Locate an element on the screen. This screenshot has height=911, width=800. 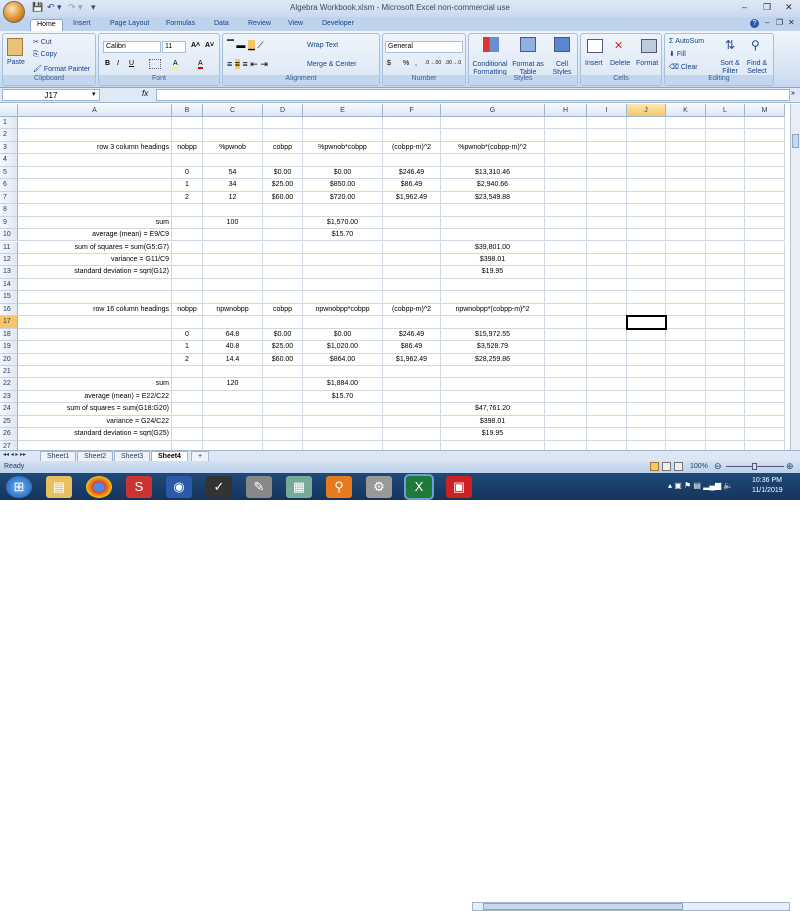
cell-G11: $39,801.00 is located at coordinates (493, 247).